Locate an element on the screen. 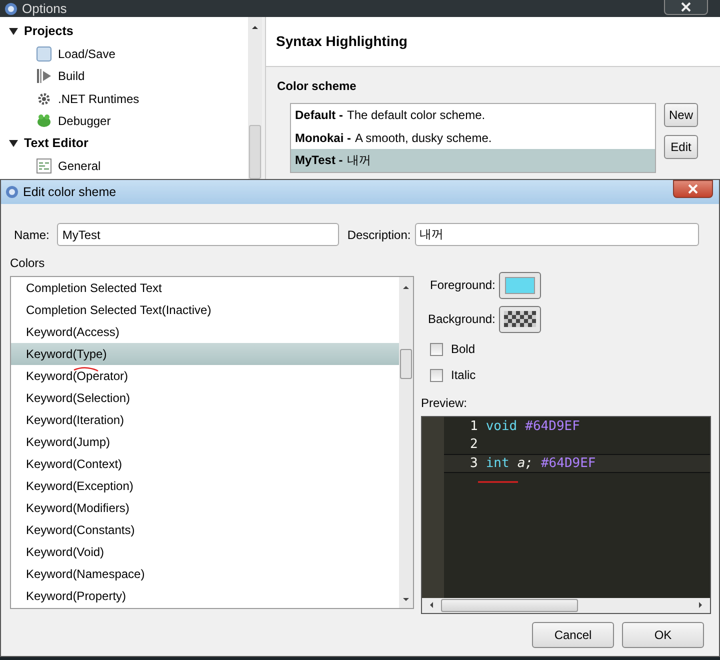 Image resolution: width=720 pixels, height=660 pixels. section-heading: Syntax Highlighting is located at coordinates (493, 42).